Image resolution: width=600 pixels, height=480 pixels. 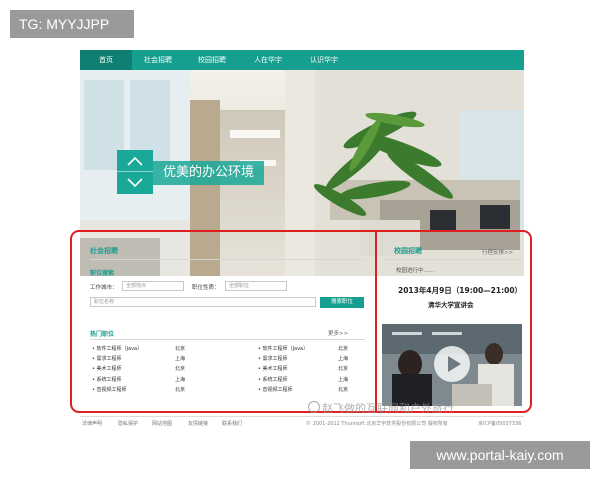 What do you see at coordinates (198, 423) in the screenshot?
I see `footer-link-friends: 友情链接` at bounding box center [198, 423].